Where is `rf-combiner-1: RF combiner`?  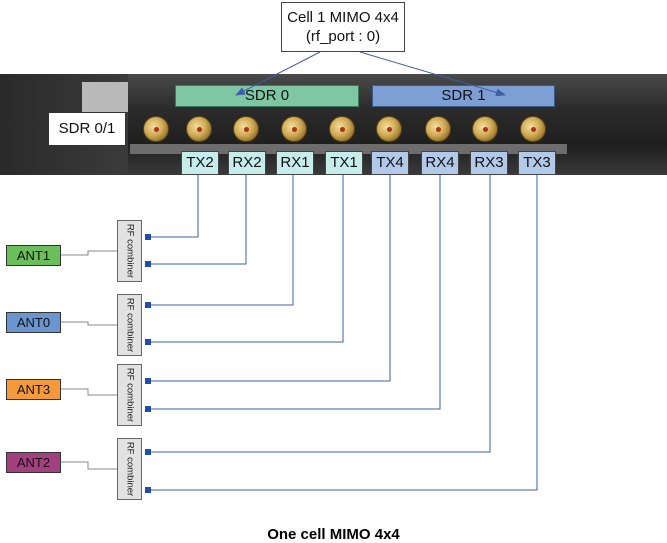 rf-combiner-1: RF combiner is located at coordinates (129, 251).